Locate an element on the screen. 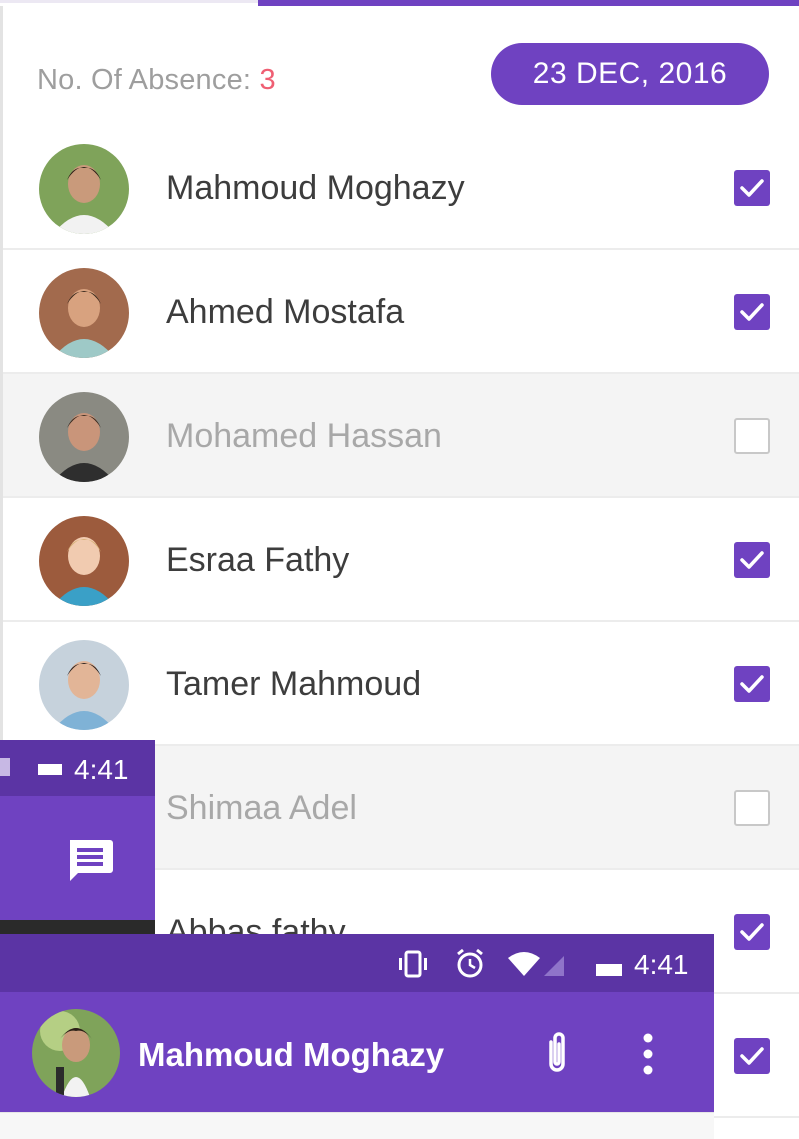 Image resolution: width=799 pixels, height=1139 pixels. student-row: Esraa Fathy is located at coordinates (401, 560).